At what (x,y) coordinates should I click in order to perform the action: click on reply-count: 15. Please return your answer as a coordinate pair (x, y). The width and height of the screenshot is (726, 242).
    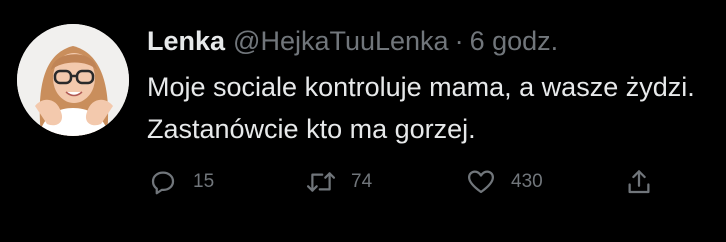
    Looking at the image, I should click on (204, 181).